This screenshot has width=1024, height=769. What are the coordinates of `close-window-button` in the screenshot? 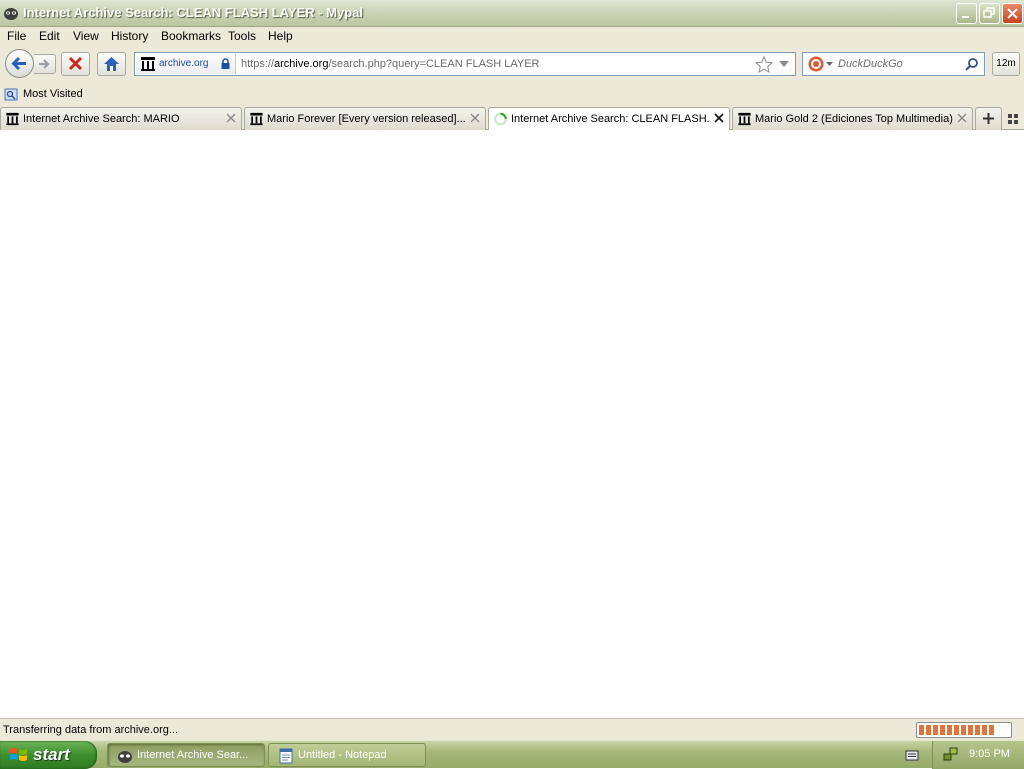 It's located at (1012, 13).